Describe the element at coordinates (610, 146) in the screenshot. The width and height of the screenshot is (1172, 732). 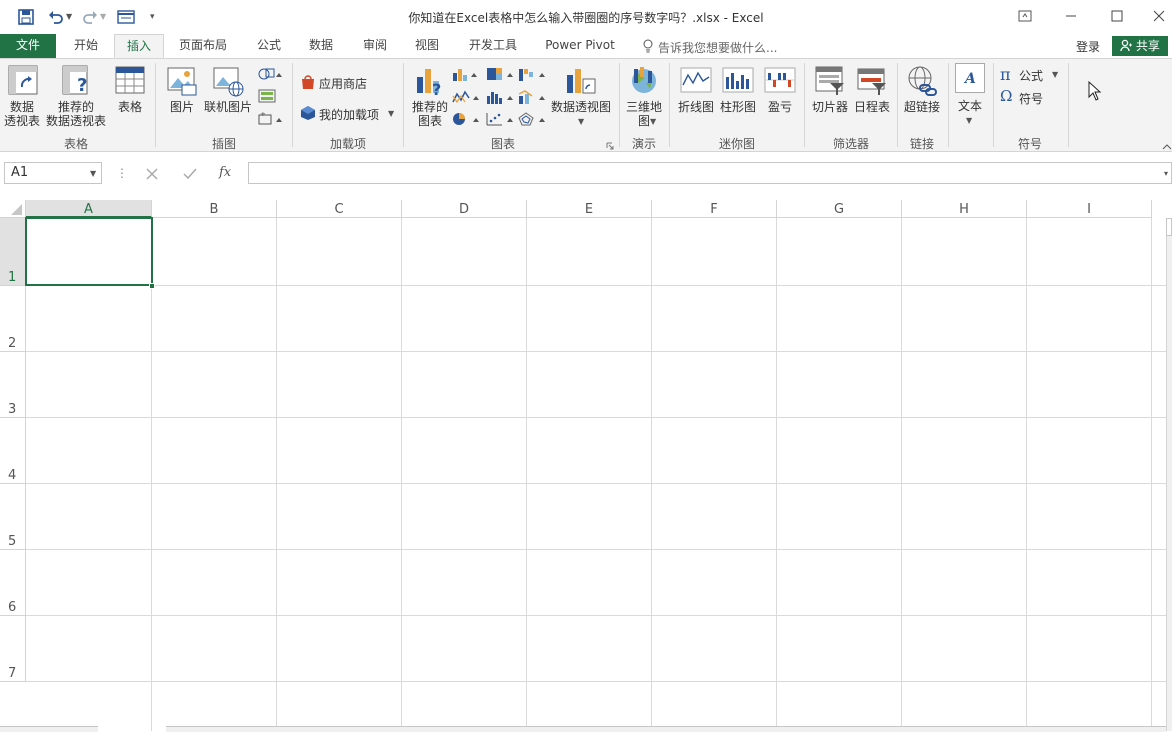
I see `charts-dialog-launcher-icon` at that location.